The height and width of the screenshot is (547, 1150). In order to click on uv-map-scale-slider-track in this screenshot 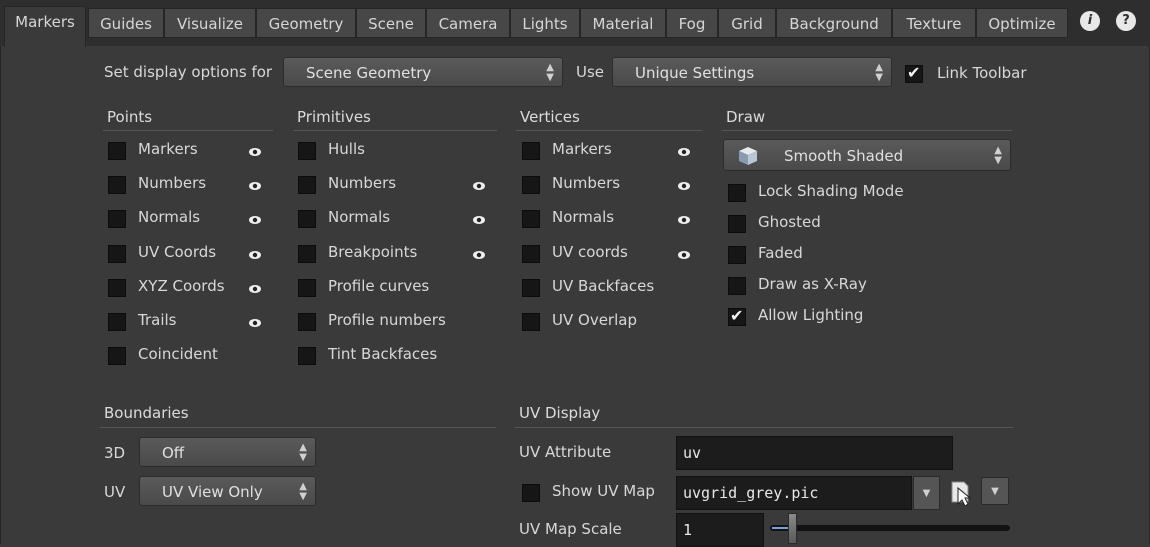, I will do `click(890, 528)`.